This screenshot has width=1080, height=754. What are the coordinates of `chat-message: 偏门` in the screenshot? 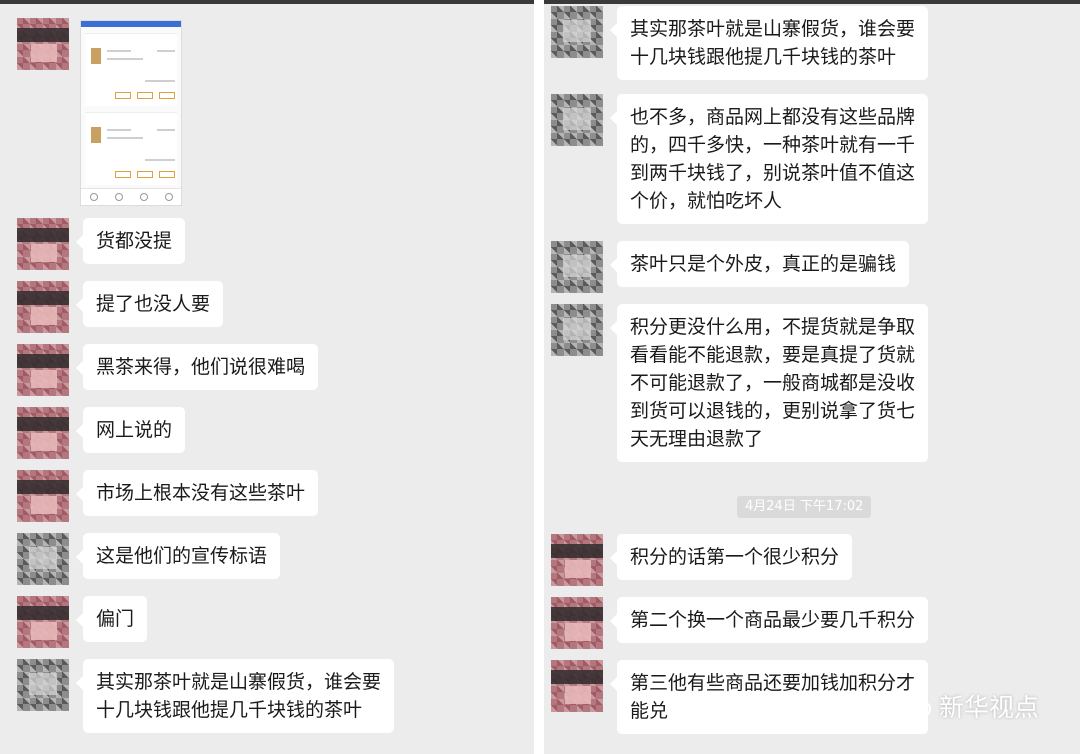 It's located at (82, 622).